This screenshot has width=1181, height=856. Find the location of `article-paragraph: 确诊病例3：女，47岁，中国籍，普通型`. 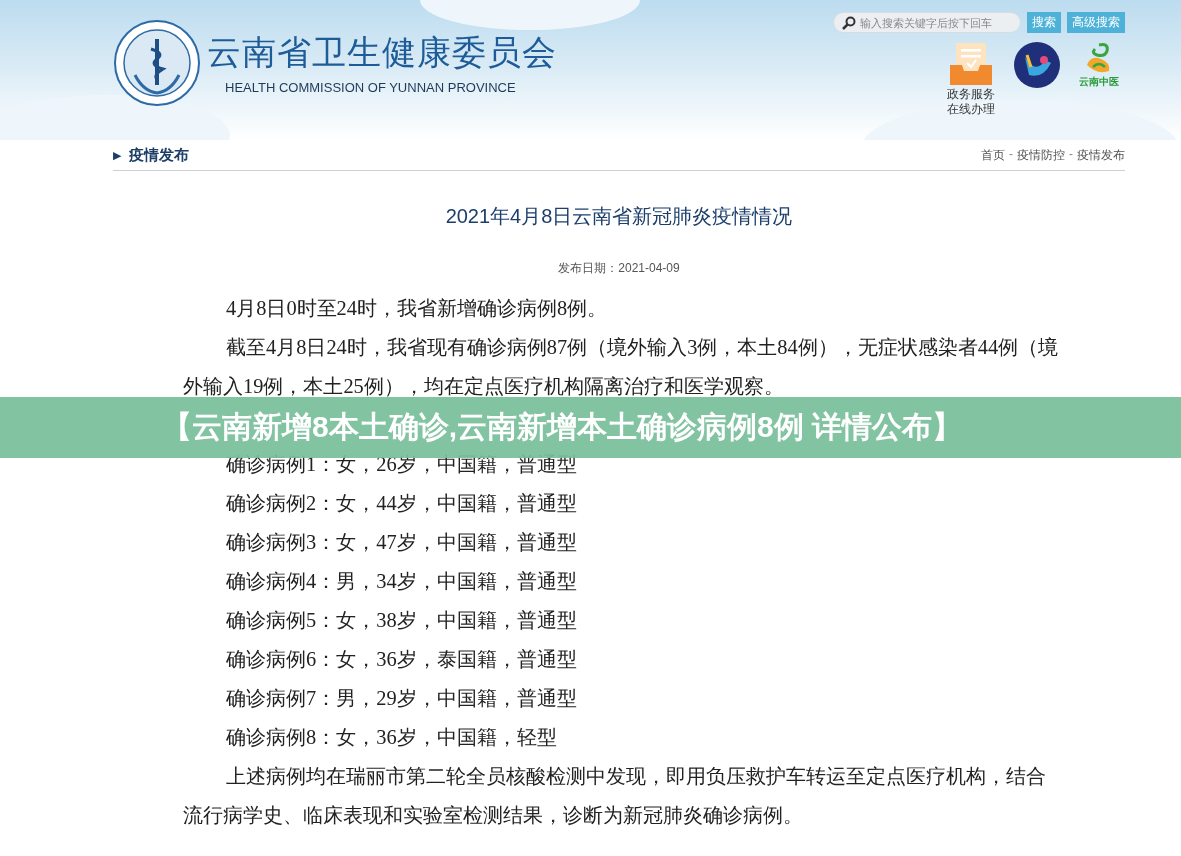

article-paragraph: 确诊病例3：女，47岁，中国籍，普通型 is located at coordinates (401, 542).